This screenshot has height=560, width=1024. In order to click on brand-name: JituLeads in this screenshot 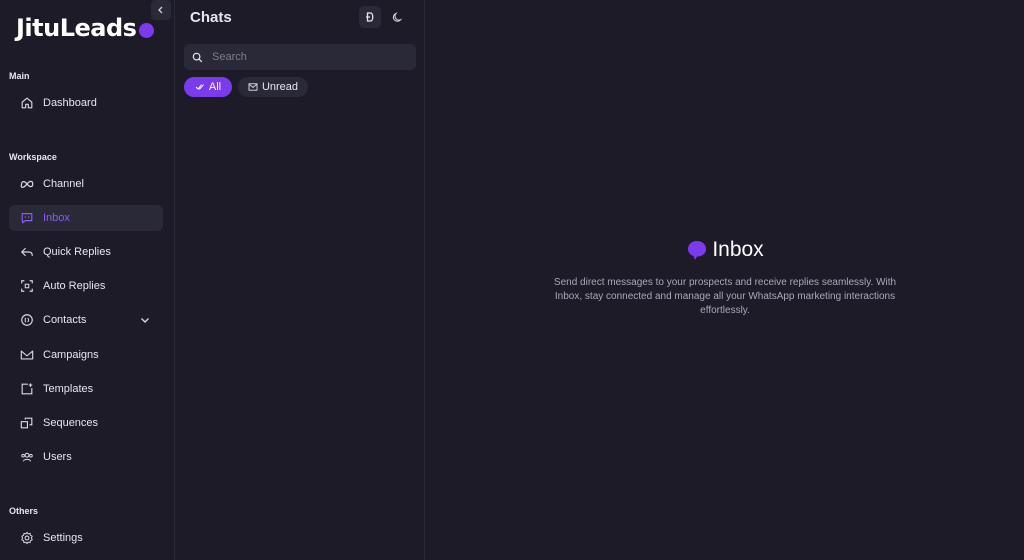, I will do `click(76, 28)`.